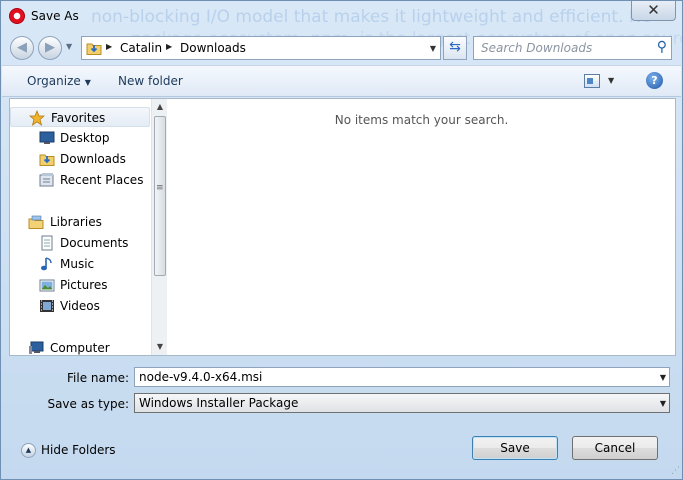  I want to click on sidebar-item-label: Pictures, so click(84, 285).